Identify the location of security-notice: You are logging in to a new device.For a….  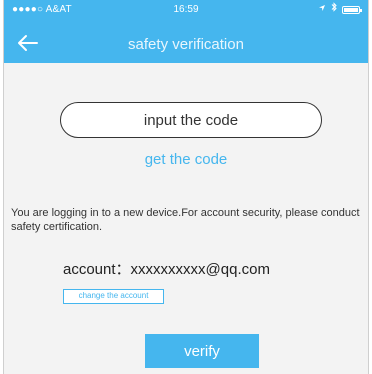
(185, 220).